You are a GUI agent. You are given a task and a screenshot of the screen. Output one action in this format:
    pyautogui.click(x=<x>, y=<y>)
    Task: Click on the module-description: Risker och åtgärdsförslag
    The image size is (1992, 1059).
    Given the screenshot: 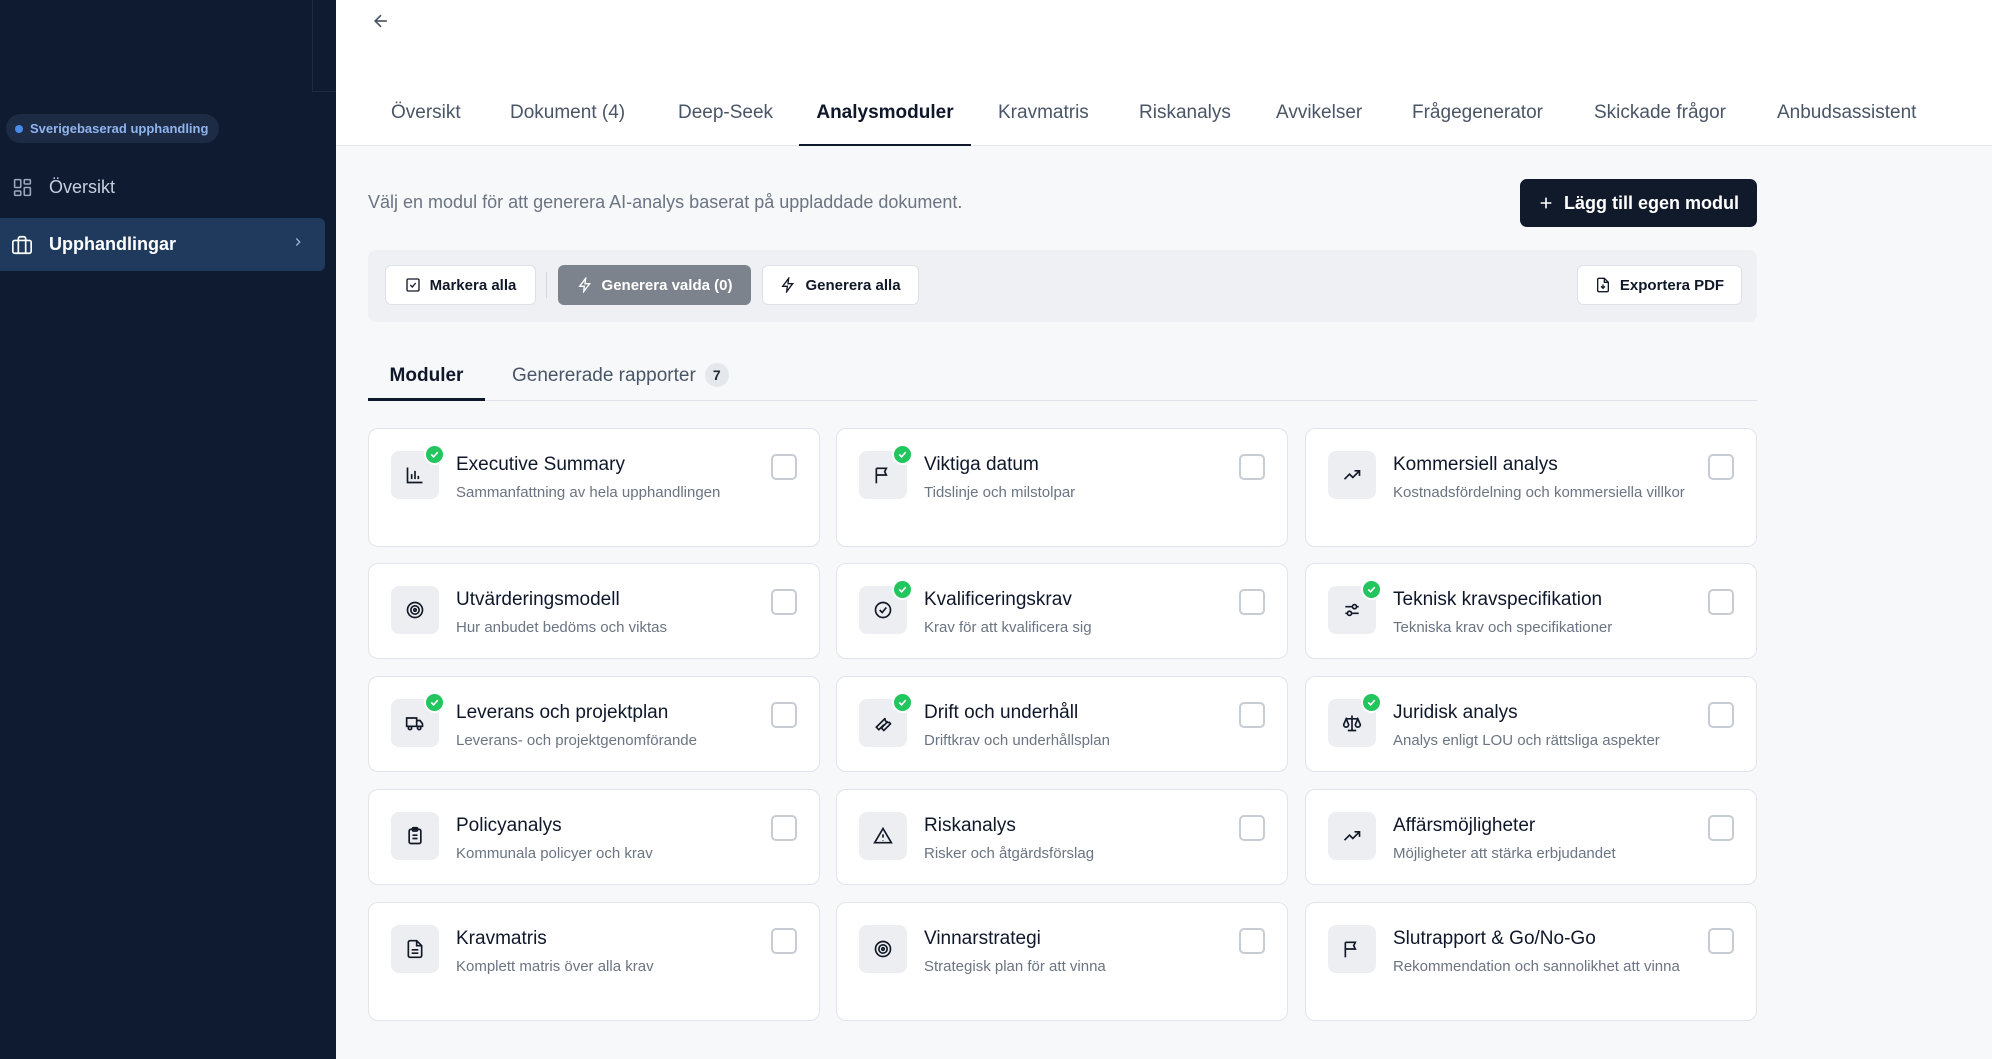 What is the action you would take?
    pyautogui.click(x=1009, y=853)
    